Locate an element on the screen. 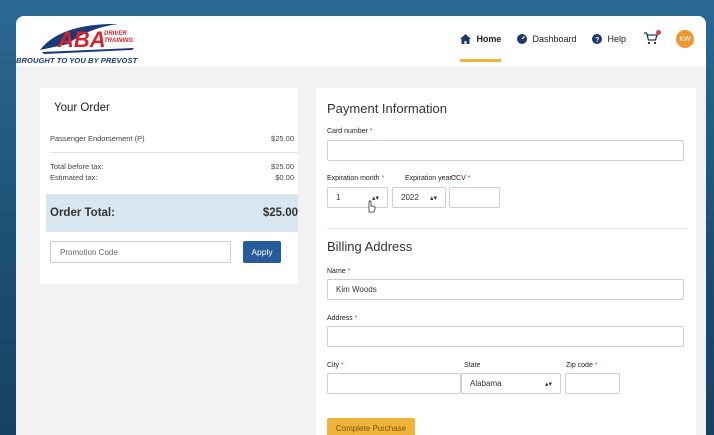 Image resolution: width=714 pixels, height=435 pixels. expiration-month-label: Expiration month * is located at coordinates (356, 178).